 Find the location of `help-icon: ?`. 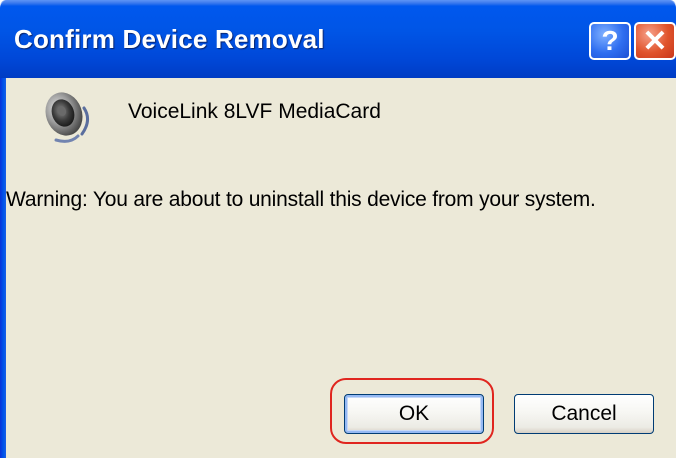

help-icon: ? is located at coordinates (610, 40).